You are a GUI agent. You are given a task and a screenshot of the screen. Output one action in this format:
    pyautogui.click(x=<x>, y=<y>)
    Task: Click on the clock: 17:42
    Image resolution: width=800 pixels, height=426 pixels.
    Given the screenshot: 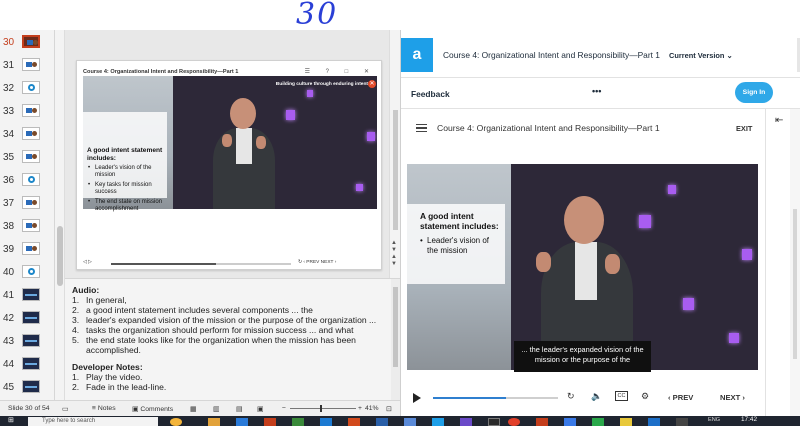 What is the action you would take?
    pyautogui.click(x=749, y=419)
    